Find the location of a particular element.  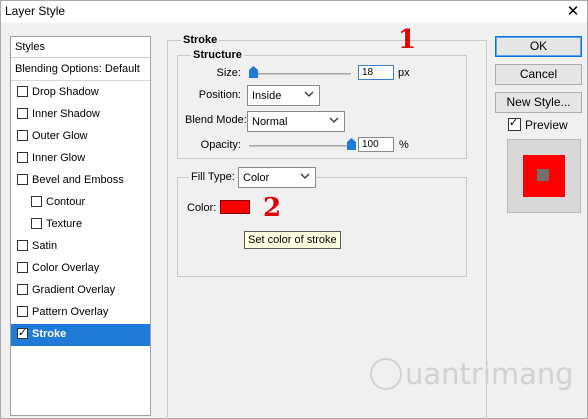

style-item-satin: Satin is located at coordinates (80, 247).